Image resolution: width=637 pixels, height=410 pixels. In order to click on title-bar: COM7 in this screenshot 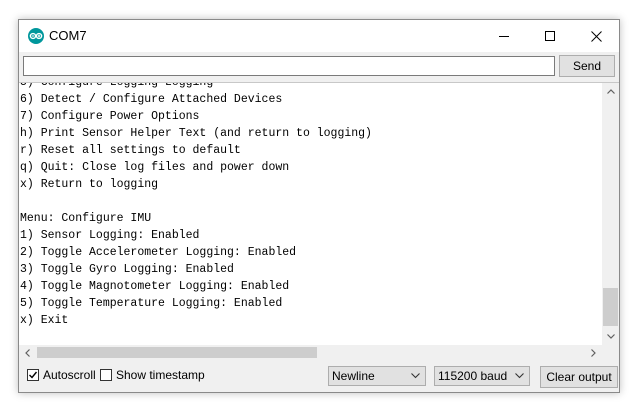, I will do `click(319, 36)`.